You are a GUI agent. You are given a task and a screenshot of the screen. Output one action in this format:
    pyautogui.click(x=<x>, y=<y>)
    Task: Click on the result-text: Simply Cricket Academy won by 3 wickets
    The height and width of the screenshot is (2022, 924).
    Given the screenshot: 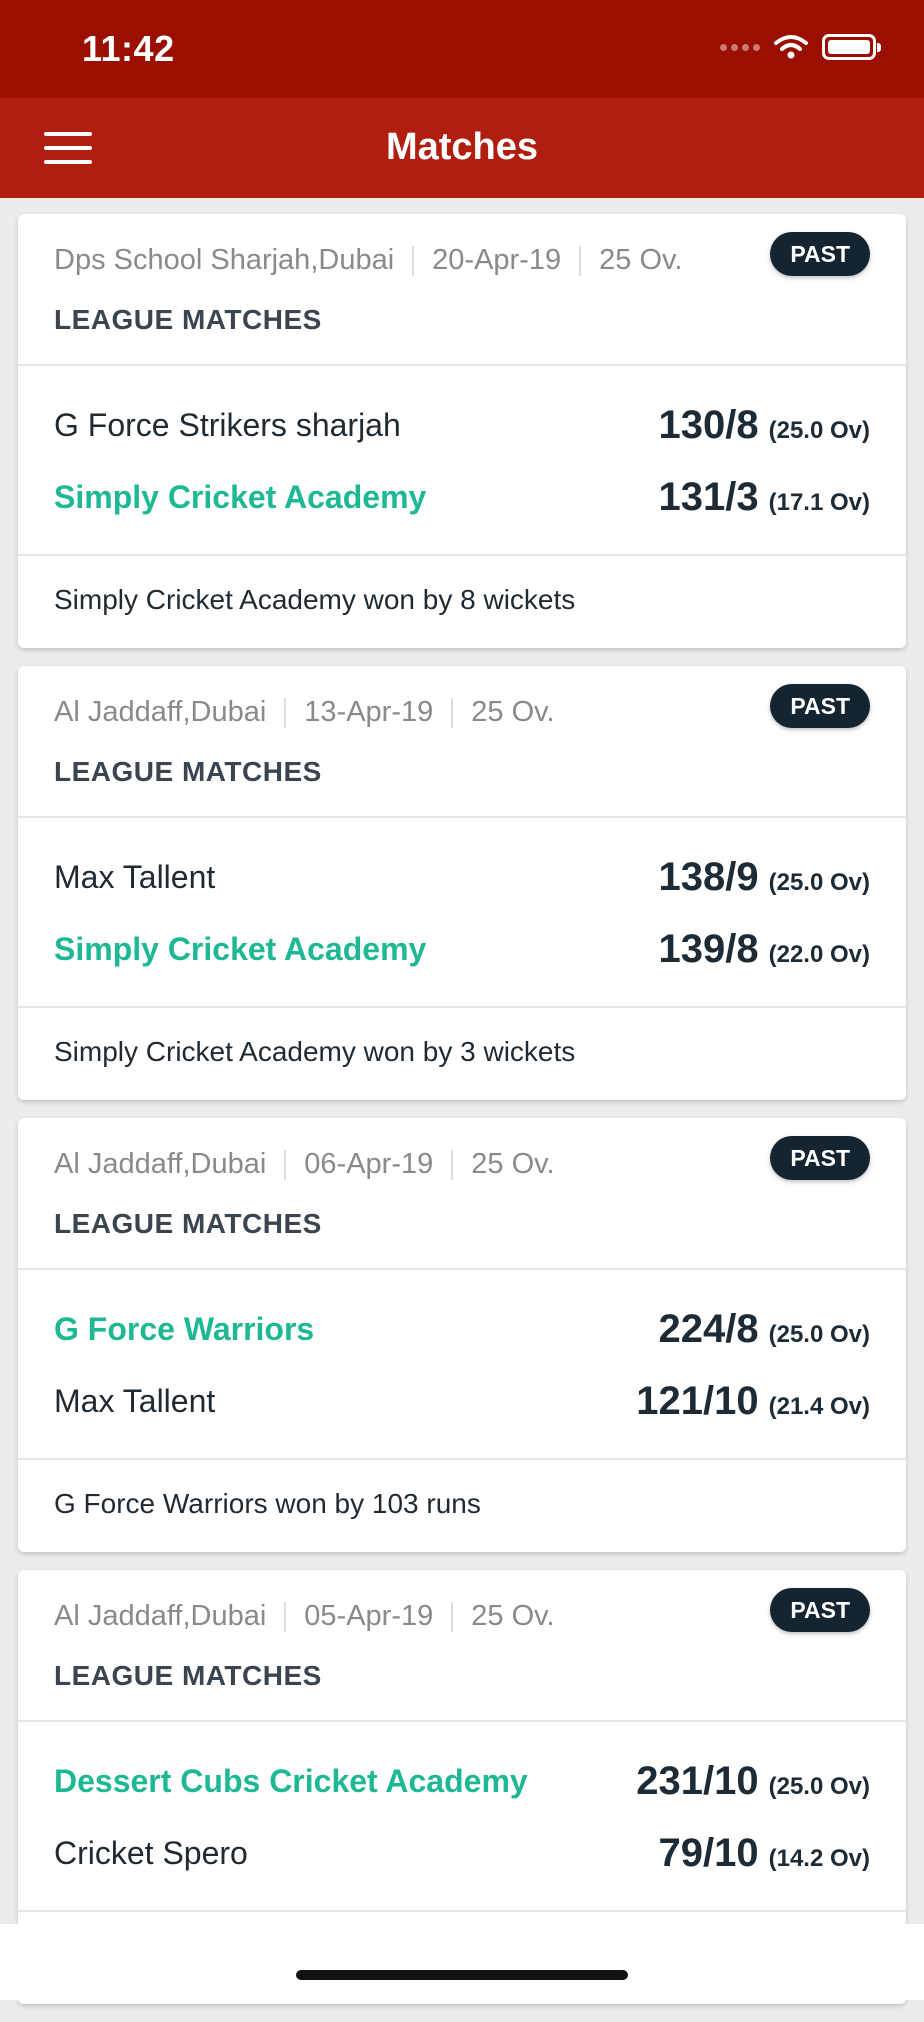 What is the action you would take?
    pyautogui.click(x=315, y=1051)
    